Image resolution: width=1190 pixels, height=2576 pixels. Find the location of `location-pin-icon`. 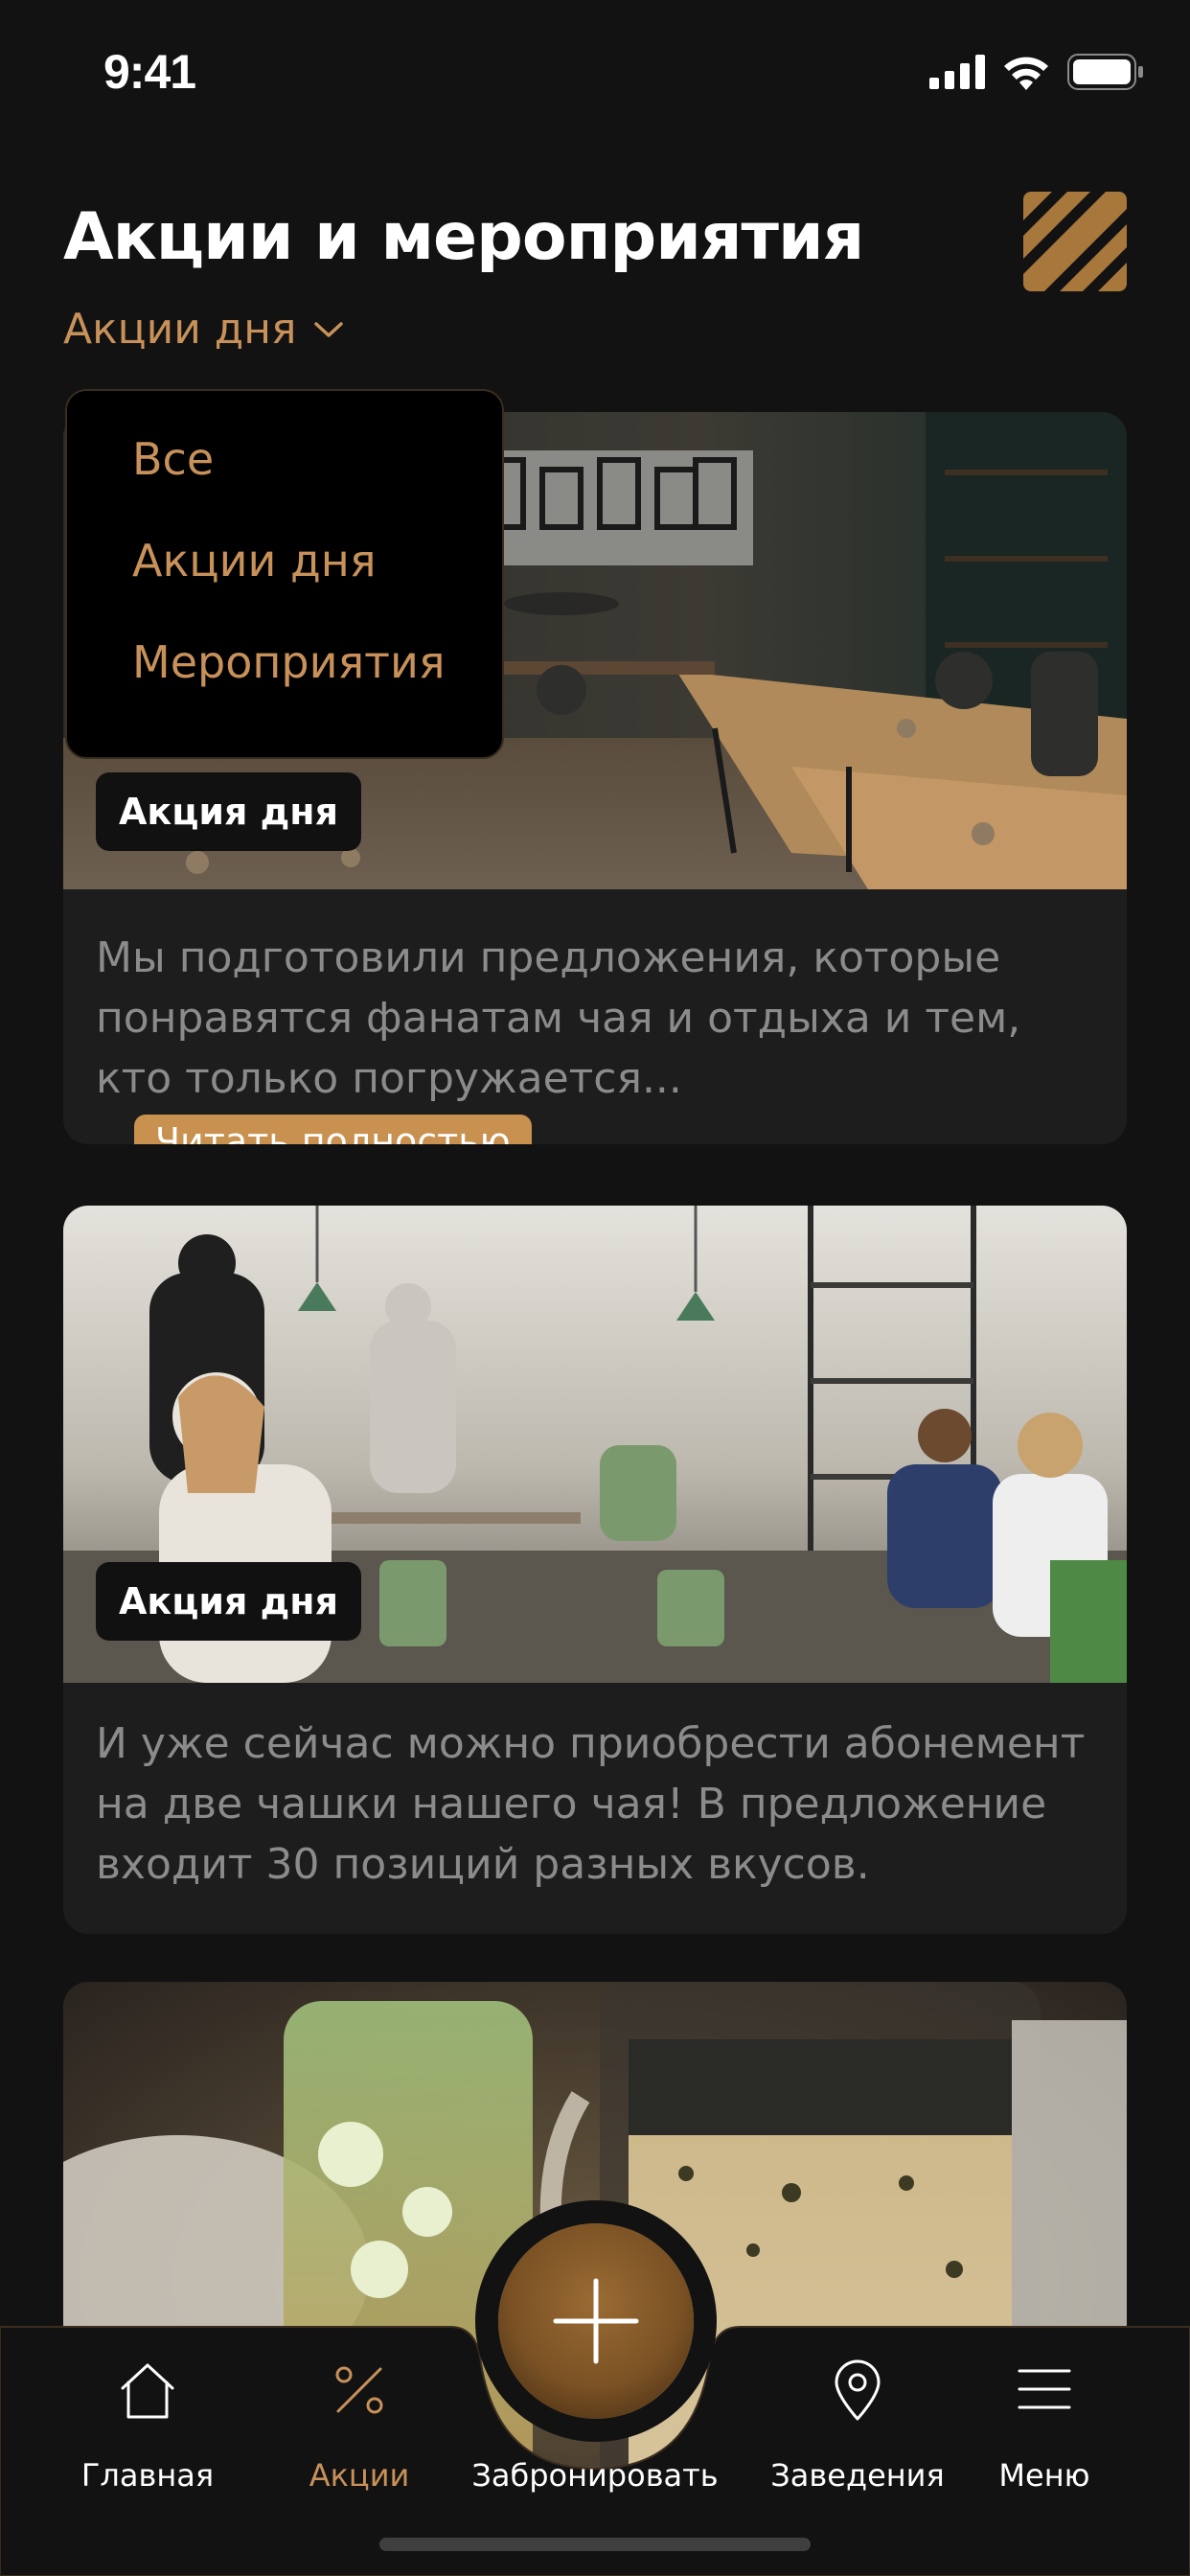

location-pin-icon is located at coordinates (858, 2390).